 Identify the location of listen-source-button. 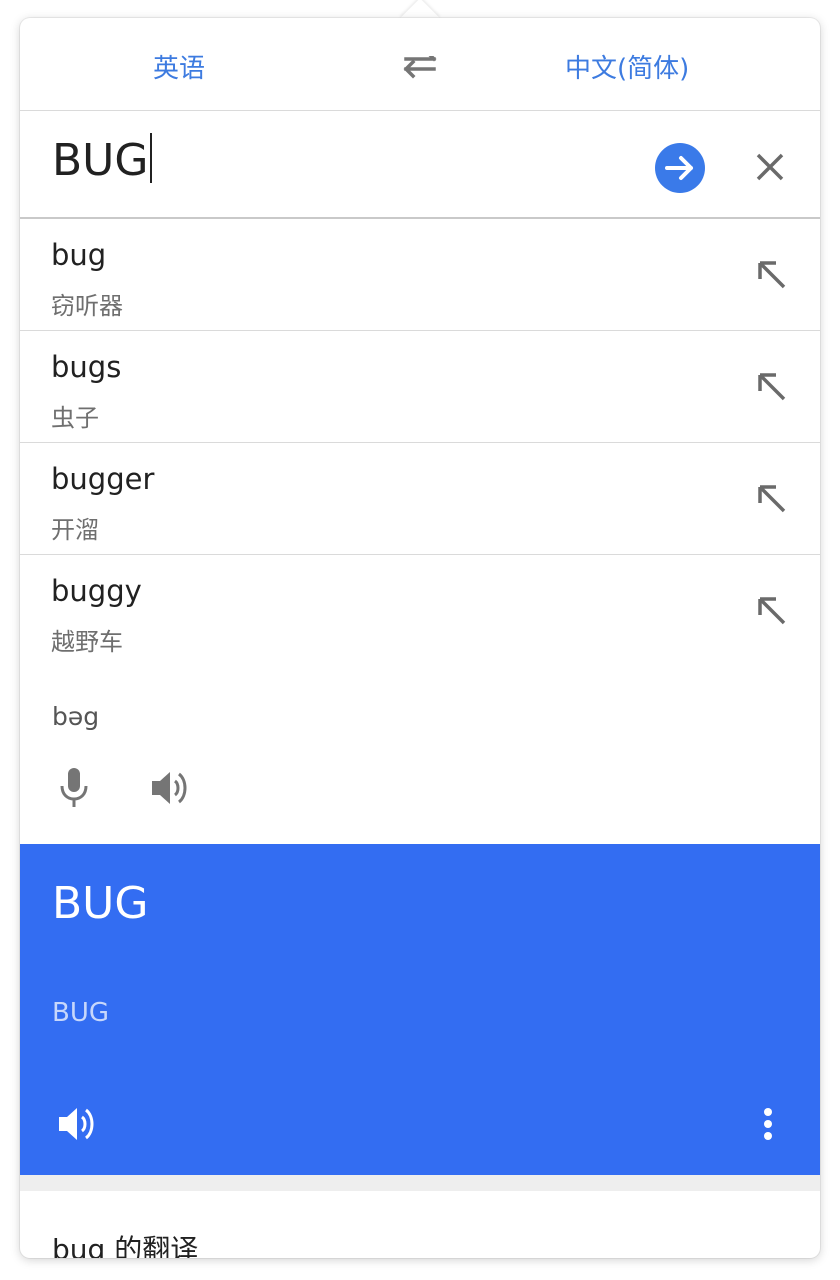
(172, 788).